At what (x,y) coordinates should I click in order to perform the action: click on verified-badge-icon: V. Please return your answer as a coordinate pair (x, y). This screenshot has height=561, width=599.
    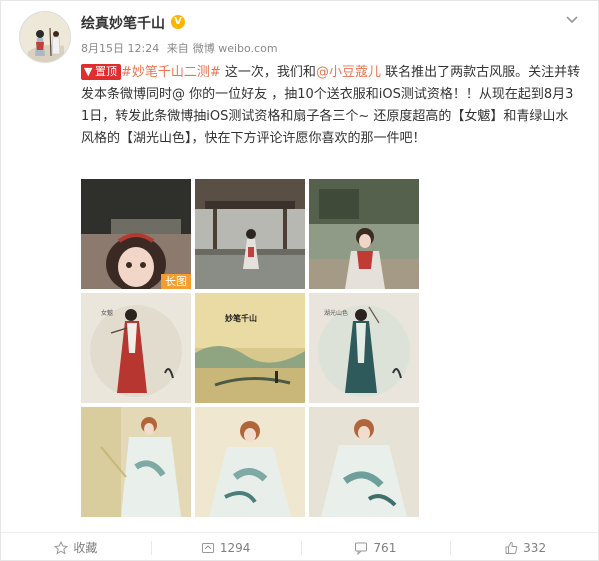
    Looking at the image, I should click on (178, 22).